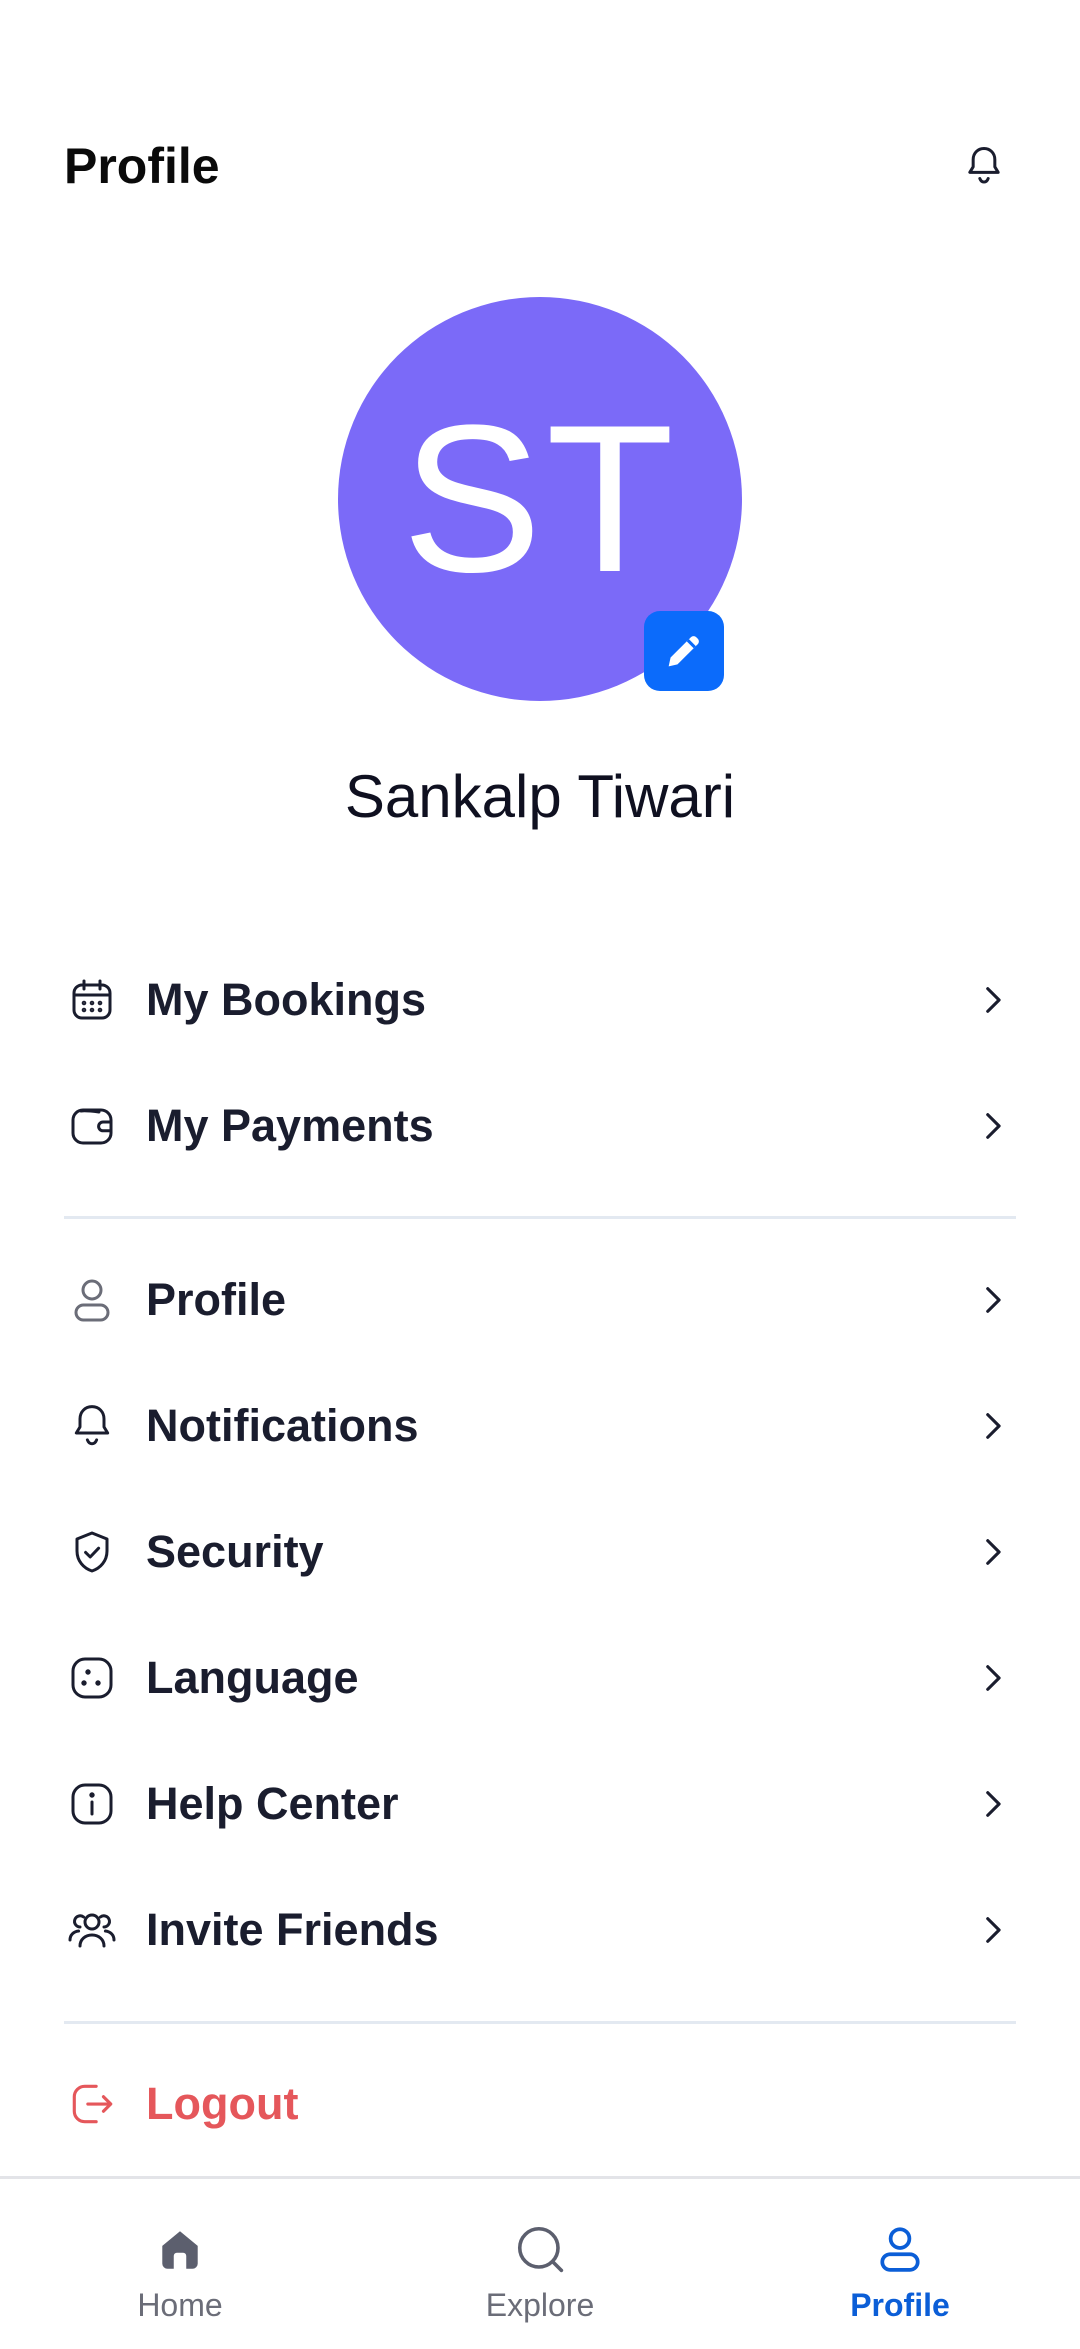 The height and width of the screenshot is (2349, 1080). I want to click on bottom-nav: Home Explore Profile, so click(540, 2262).